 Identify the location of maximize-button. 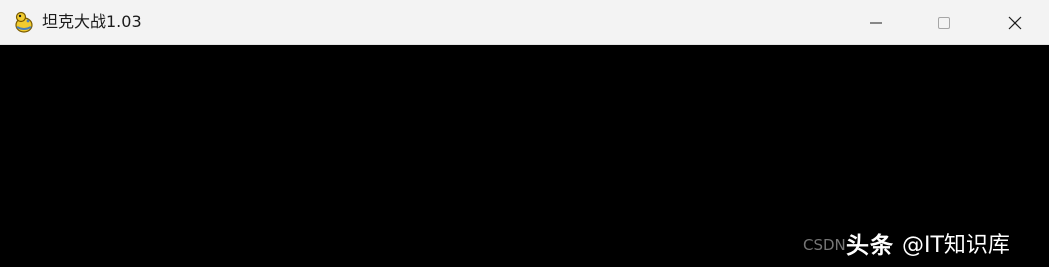
(944, 22).